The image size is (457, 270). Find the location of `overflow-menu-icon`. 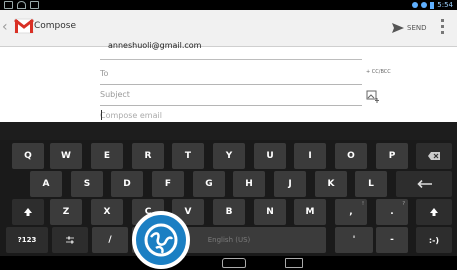

overflow-menu-icon is located at coordinates (442, 28).